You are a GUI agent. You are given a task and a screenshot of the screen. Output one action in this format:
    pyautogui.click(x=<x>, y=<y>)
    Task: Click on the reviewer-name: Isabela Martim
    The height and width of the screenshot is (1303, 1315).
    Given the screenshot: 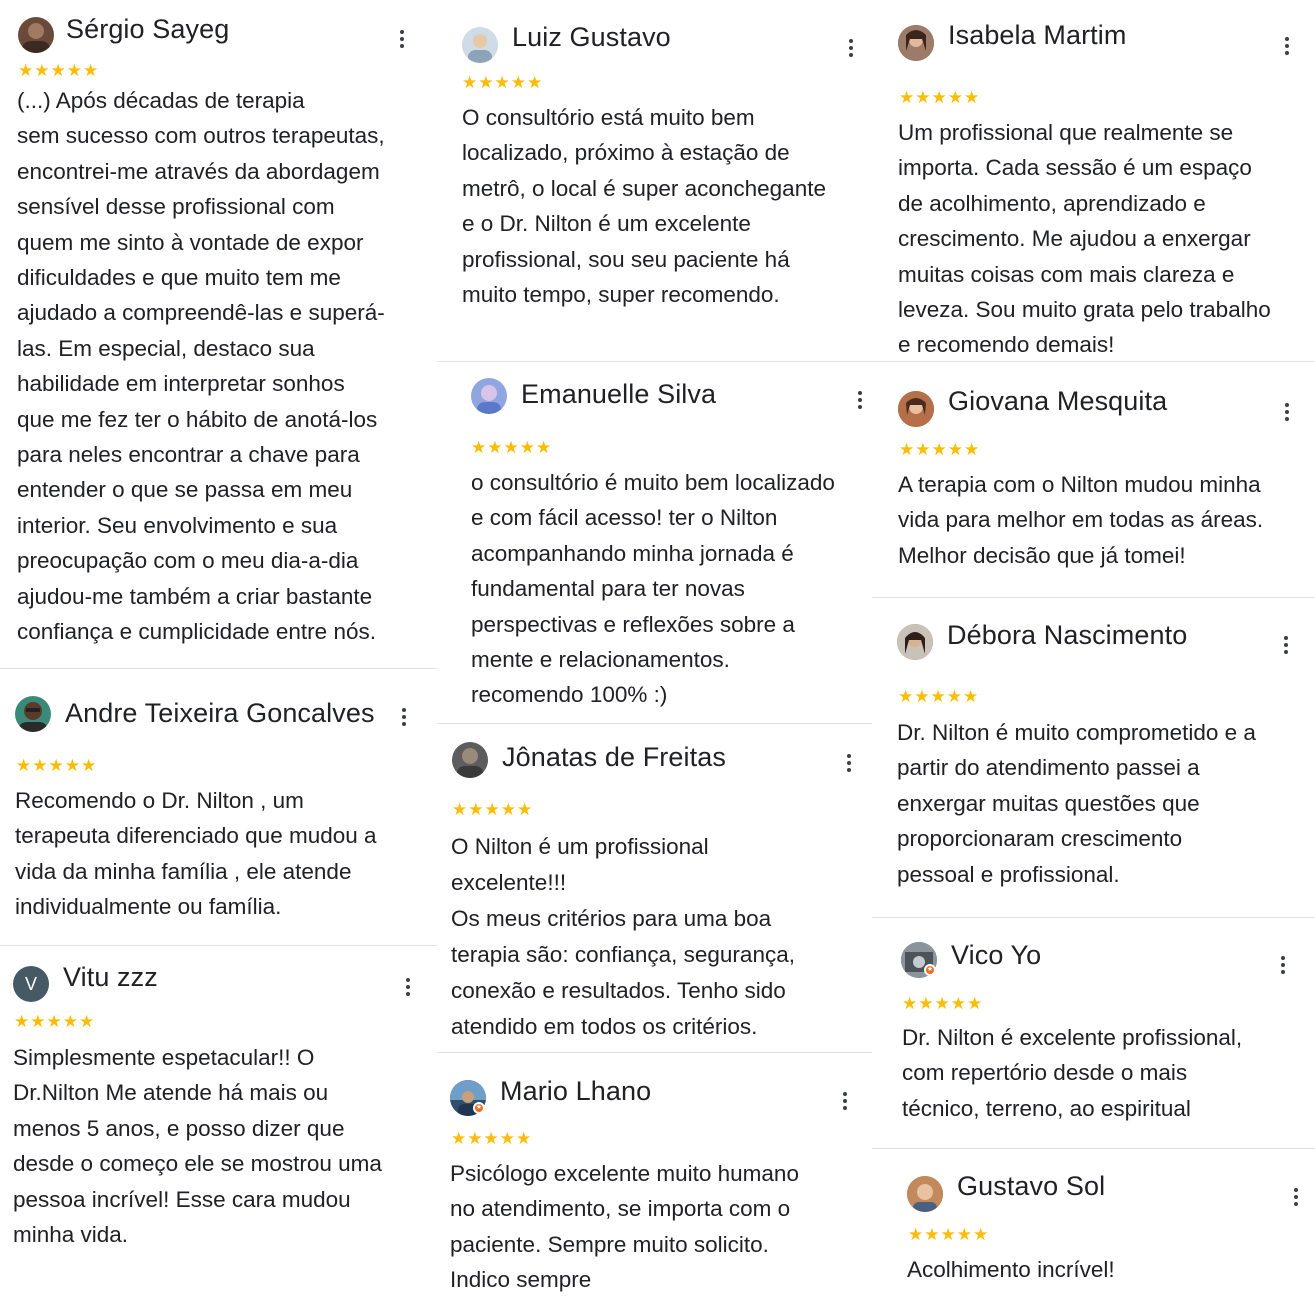 What is the action you would take?
    pyautogui.click(x=1037, y=35)
    